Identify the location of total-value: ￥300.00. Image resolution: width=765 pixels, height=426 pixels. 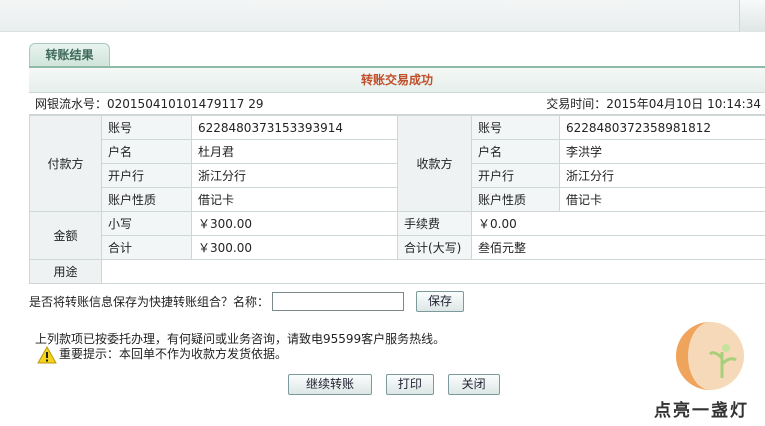
(294, 247).